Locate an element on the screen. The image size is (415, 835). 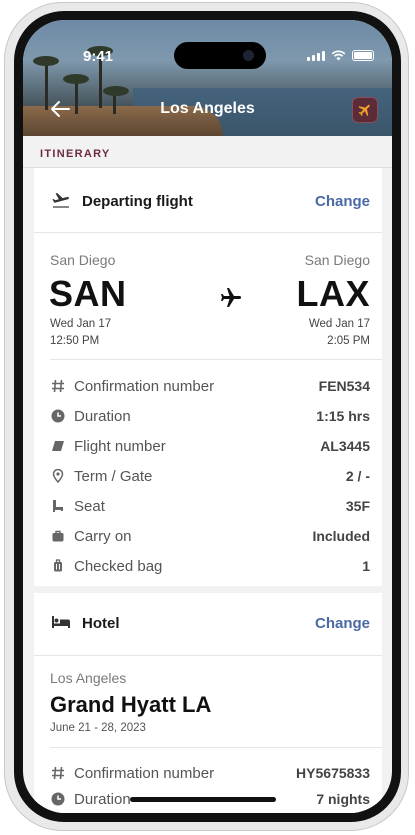
detail-label: Carry on is located at coordinates (103, 536).